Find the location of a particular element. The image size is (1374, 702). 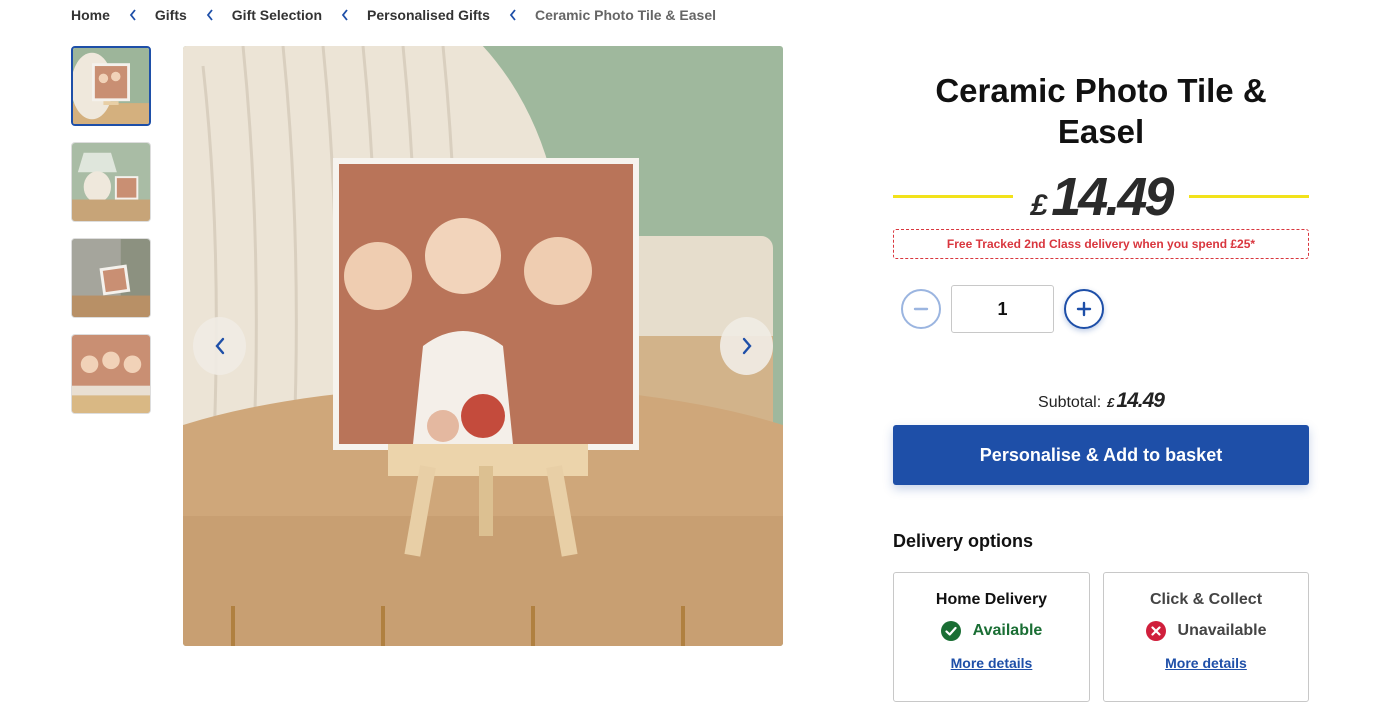

breadcrumb-personalised-gifts: Personalised Gifts is located at coordinates (428, 15).